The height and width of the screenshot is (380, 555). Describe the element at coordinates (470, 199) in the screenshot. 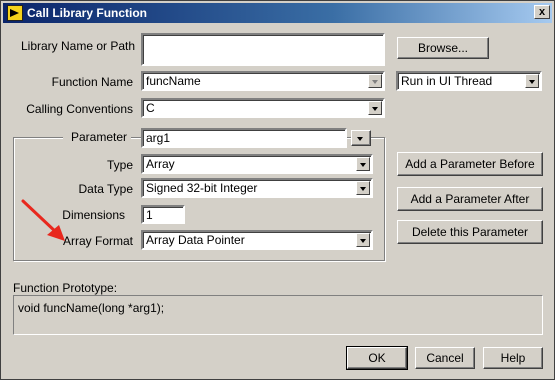

I see `add-parameter-after-button: Add a Parameter After` at that location.